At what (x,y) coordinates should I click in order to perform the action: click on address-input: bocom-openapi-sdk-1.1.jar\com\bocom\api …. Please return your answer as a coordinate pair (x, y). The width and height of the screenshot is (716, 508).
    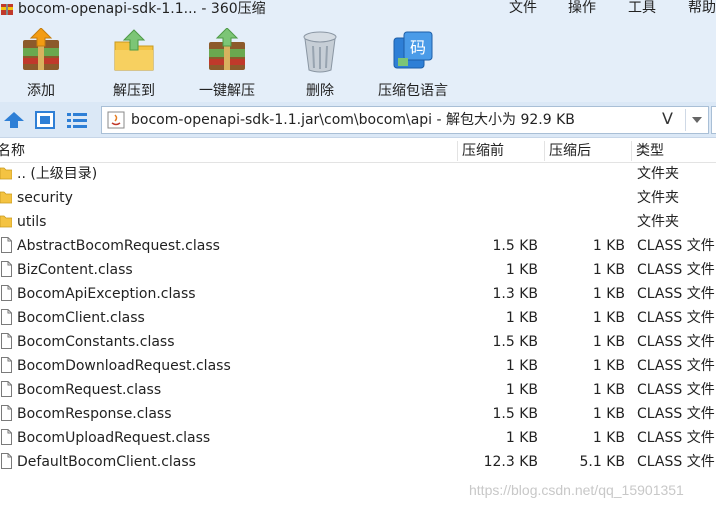
    Looking at the image, I should click on (405, 120).